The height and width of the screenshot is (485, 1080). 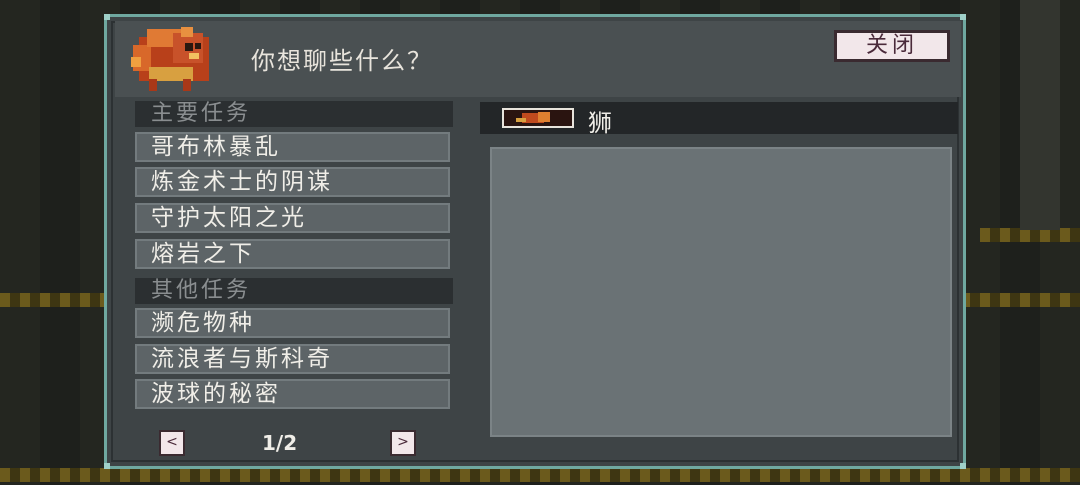 What do you see at coordinates (292, 359) in the screenshot?
I see `quest-item: 流浪者与斯科奇` at bounding box center [292, 359].